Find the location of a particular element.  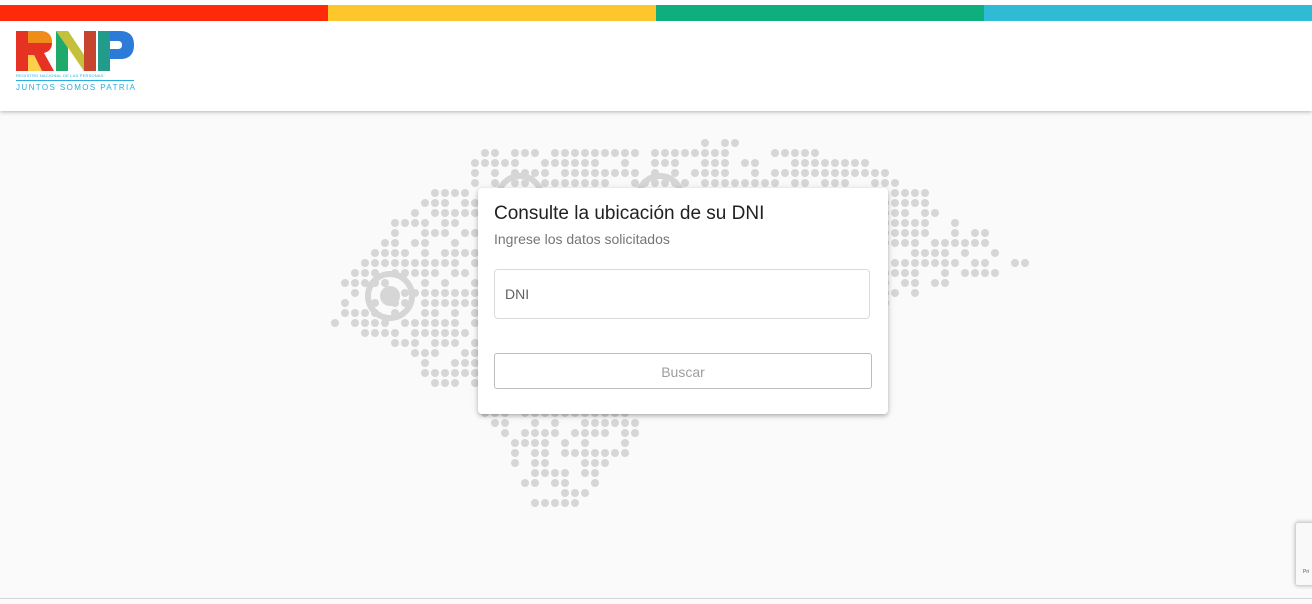

brand-color-stripes is located at coordinates (656, 13).